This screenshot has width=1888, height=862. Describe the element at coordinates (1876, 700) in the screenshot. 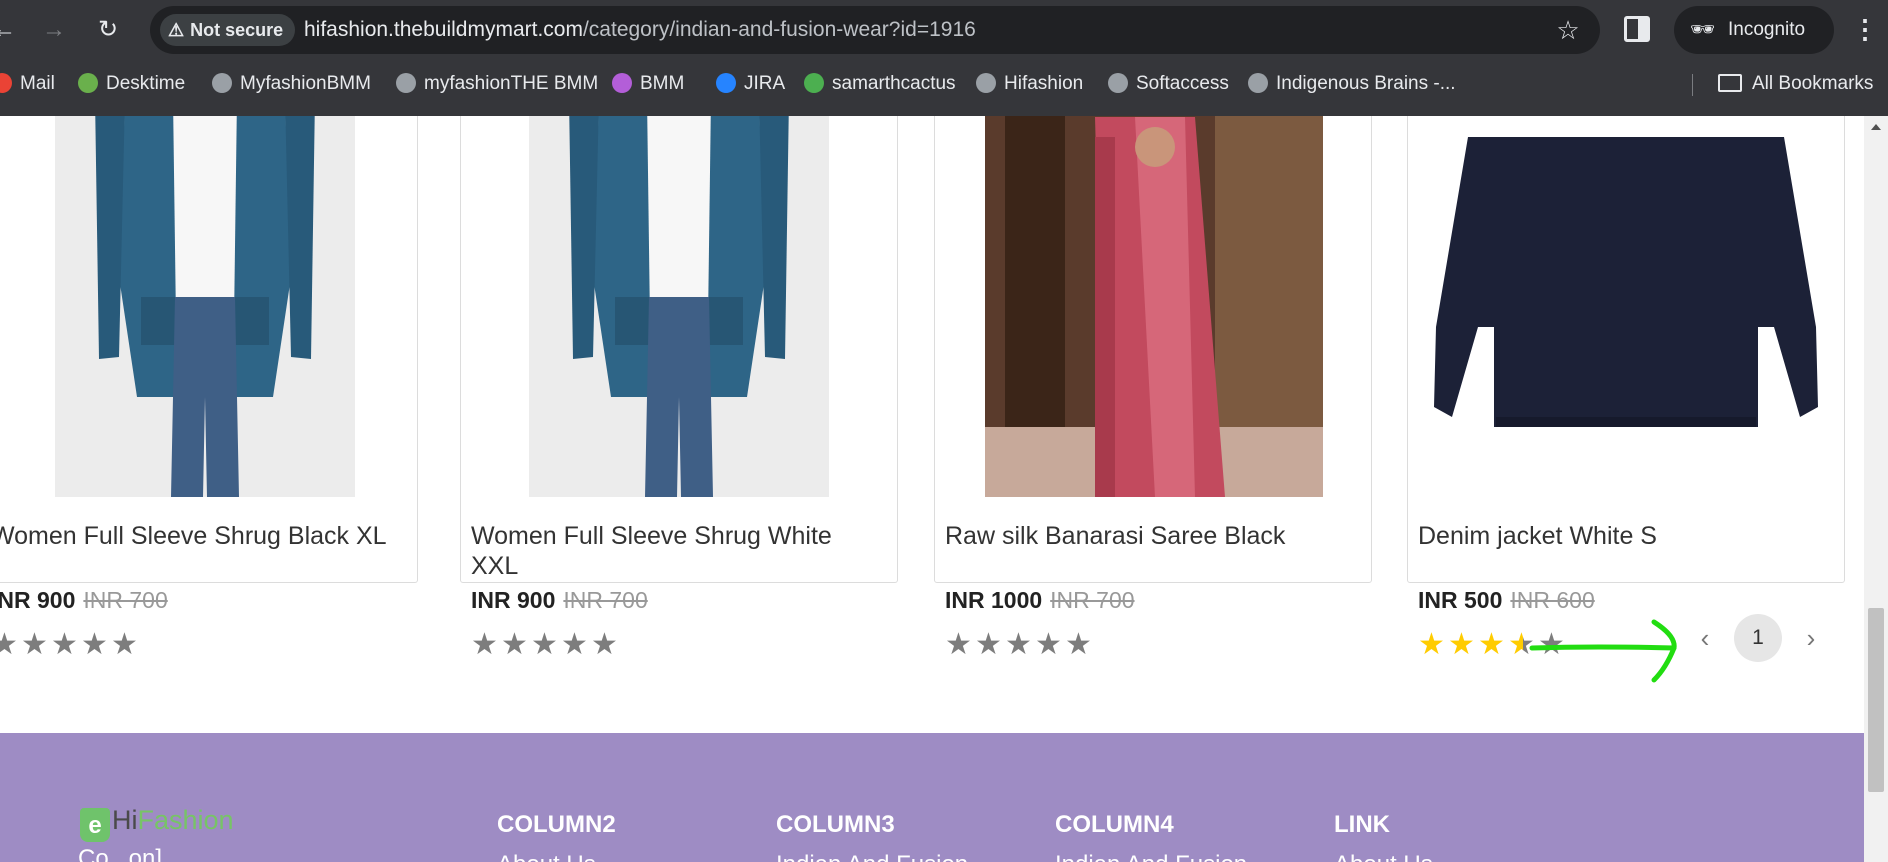

I see `scrollbar-thumb` at that location.